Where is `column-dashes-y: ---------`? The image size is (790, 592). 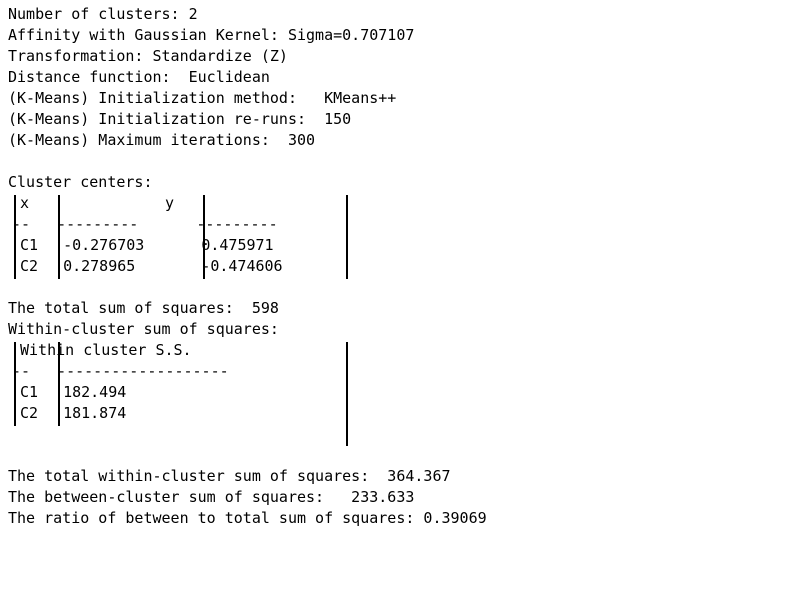 column-dashes-y: --------- is located at coordinates (237, 224).